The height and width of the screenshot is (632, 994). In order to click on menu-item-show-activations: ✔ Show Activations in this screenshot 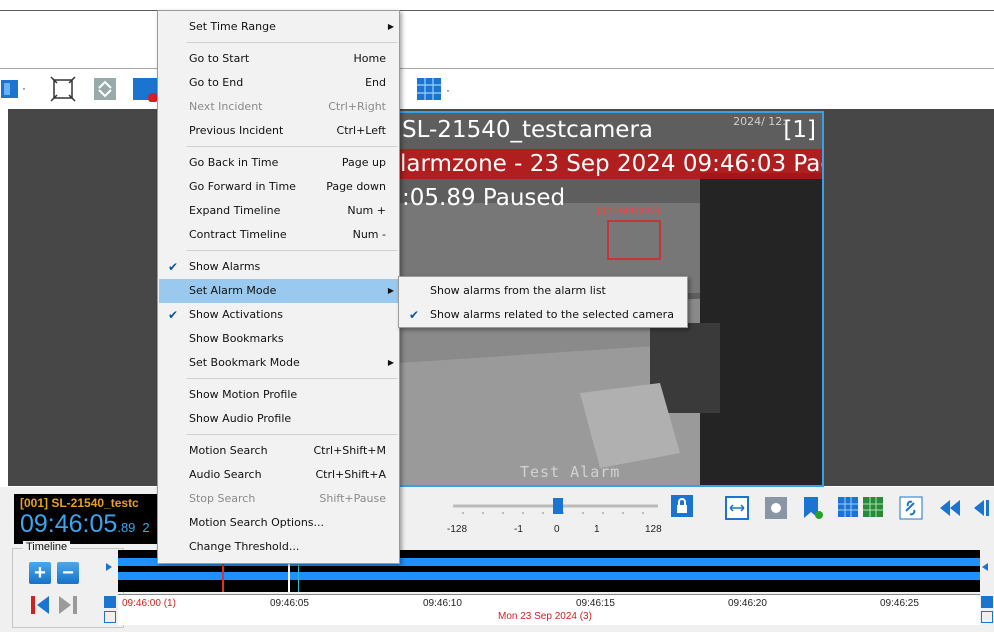, I will do `click(278, 315)`.